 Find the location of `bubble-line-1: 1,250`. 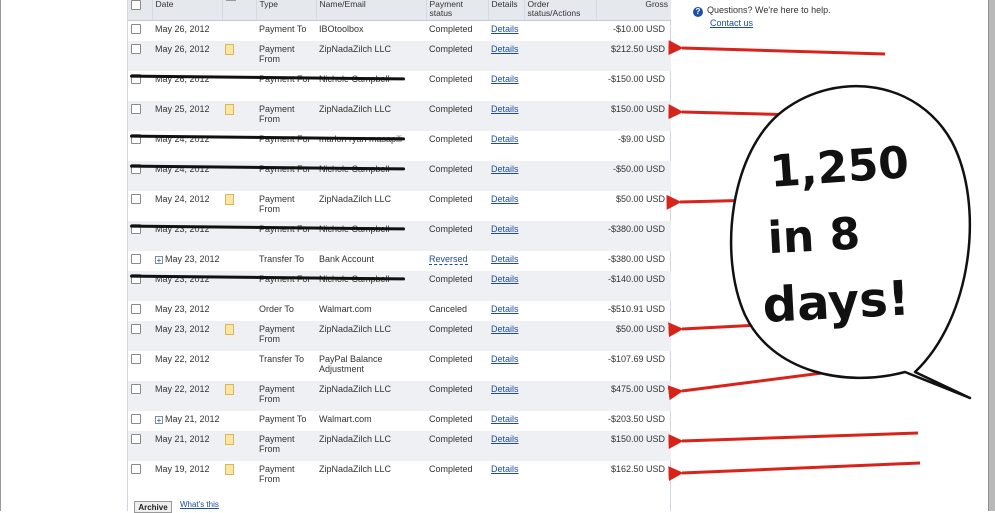

bubble-line-1: 1,250 is located at coordinates (839, 167).